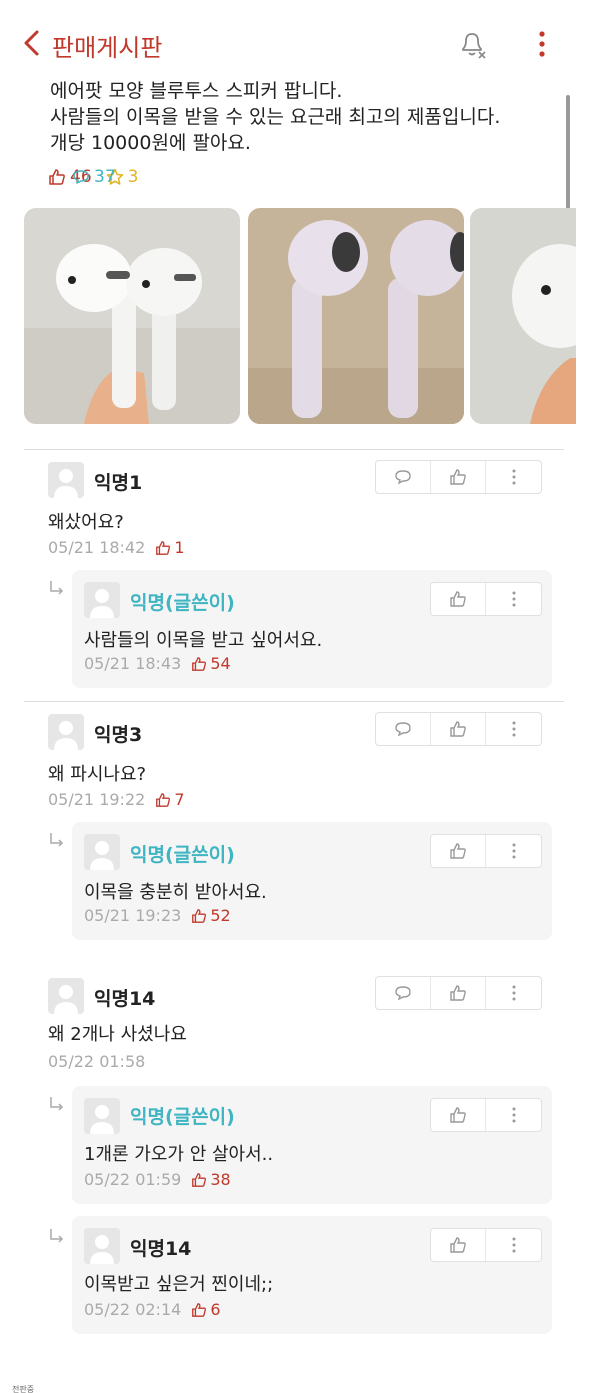  What do you see at coordinates (203, 640) in the screenshot?
I see `reply-text: 사람들의 이목을 받고 싶어서요.` at bounding box center [203, 640].